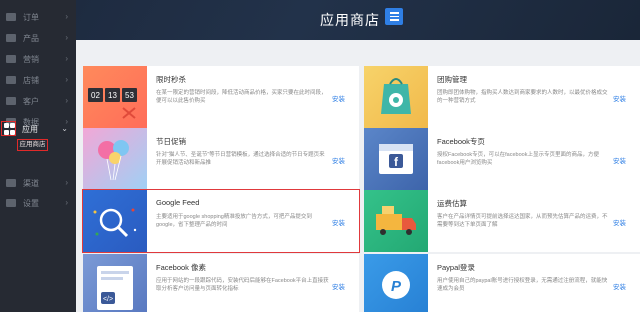 The height and width of the screenshot is (312, 640). I want to click on page-title: 应用商店, so click(350, 20).